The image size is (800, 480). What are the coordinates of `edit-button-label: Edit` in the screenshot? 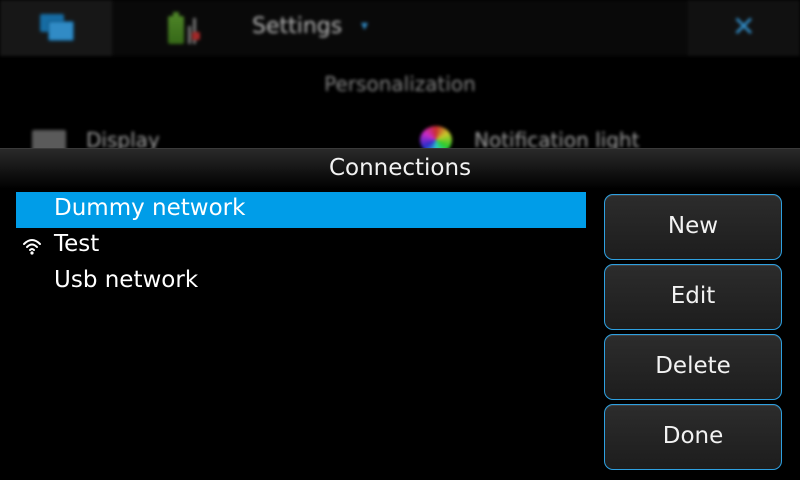 It's located at (693, 296).